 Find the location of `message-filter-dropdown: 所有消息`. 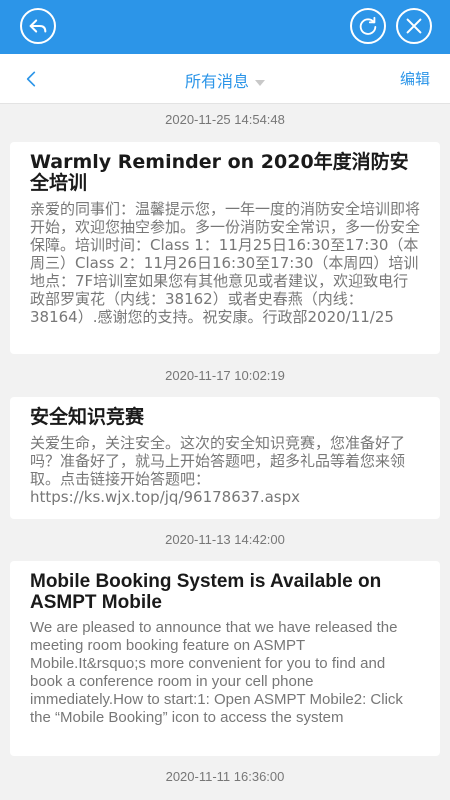

message-filter-dropdown: 所有消息 is located at coordinates (225, 80).